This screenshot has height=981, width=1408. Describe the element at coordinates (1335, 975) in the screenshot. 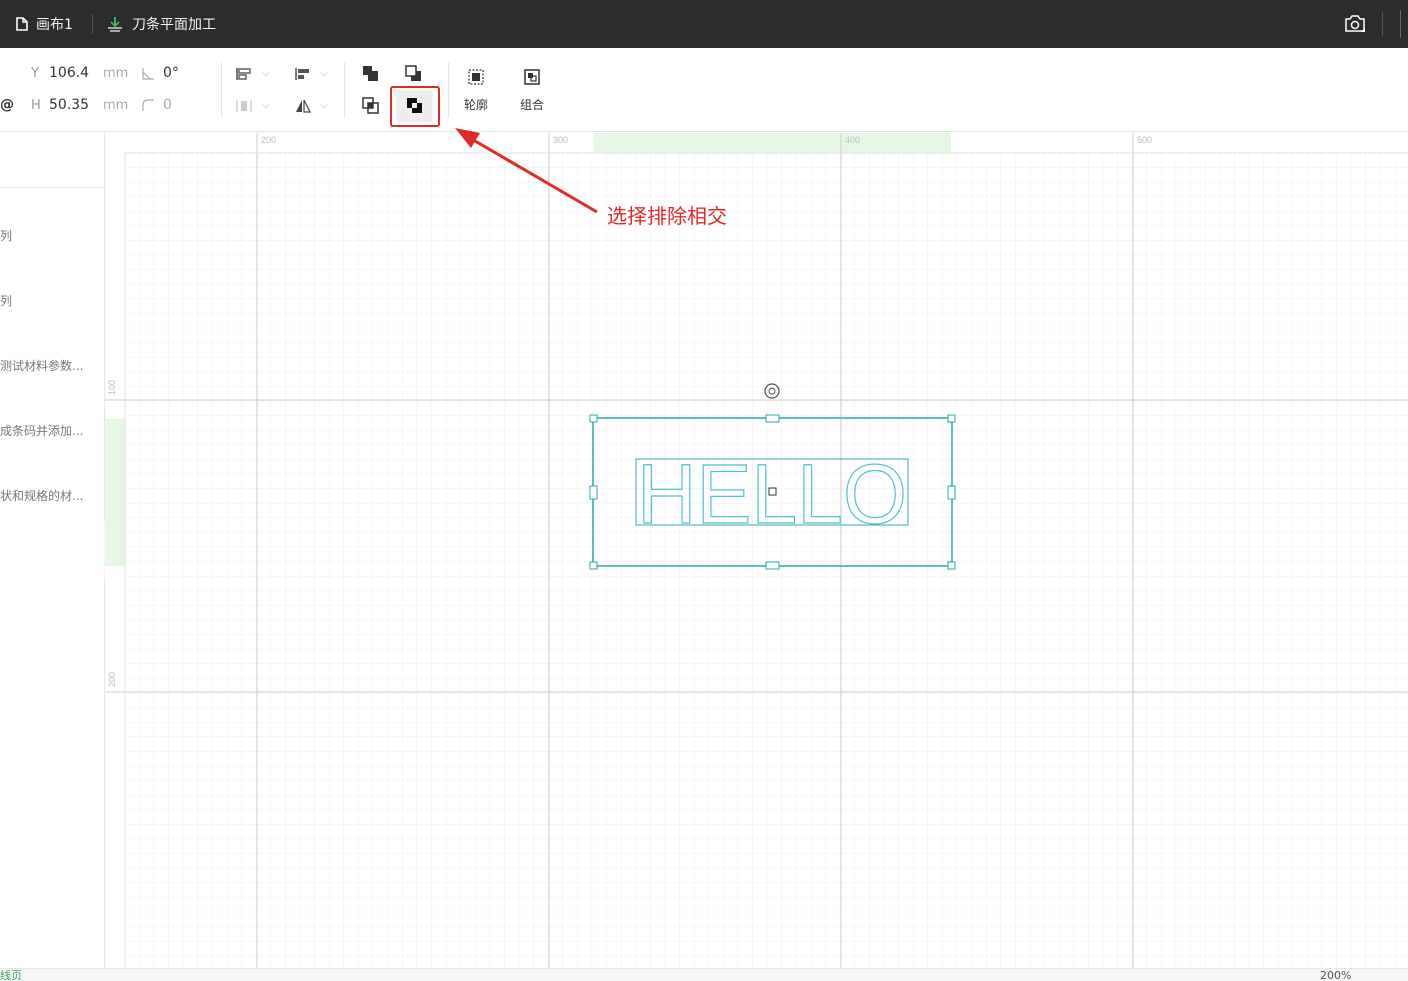

I see `zoom-level: 200%` at that location.